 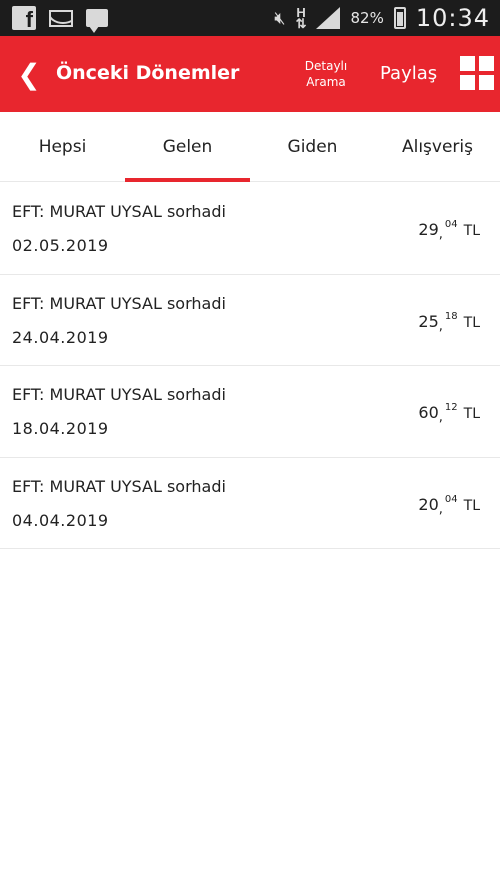 I want to click on amount-integer: 20, so click(x=428, y=504).